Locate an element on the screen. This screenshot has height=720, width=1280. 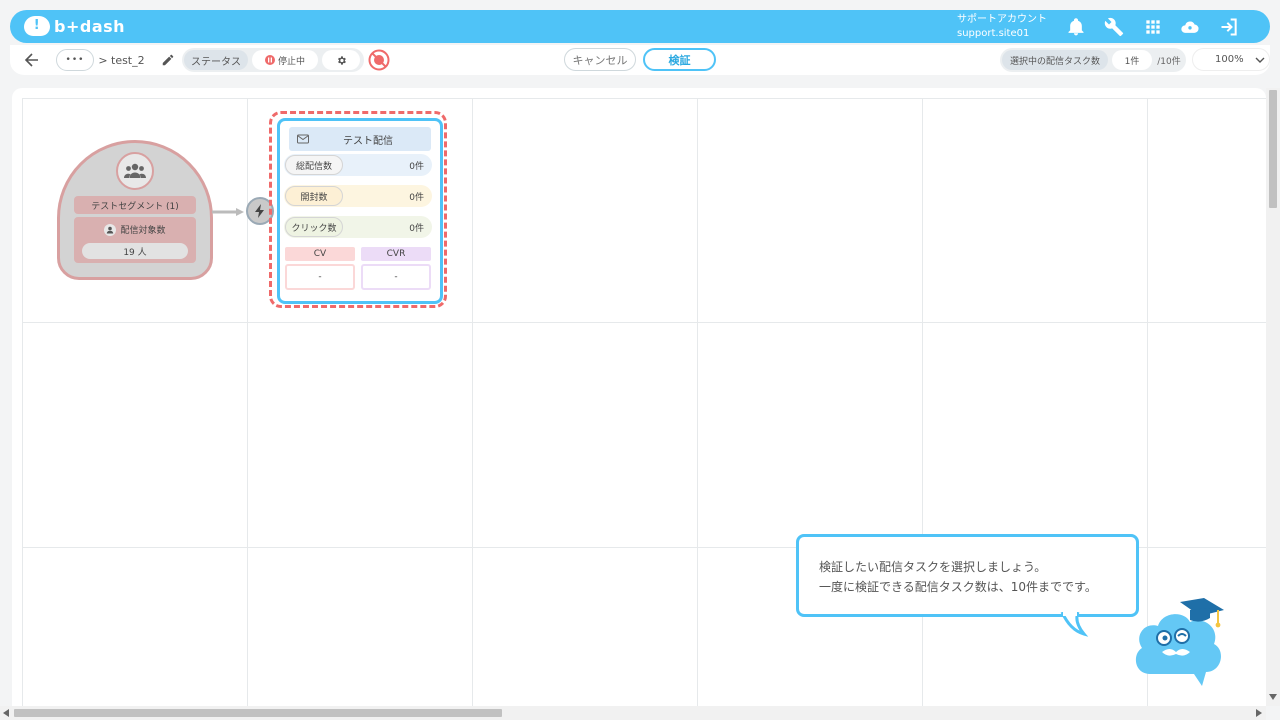
person-icon is located at coordinates (110, 229).